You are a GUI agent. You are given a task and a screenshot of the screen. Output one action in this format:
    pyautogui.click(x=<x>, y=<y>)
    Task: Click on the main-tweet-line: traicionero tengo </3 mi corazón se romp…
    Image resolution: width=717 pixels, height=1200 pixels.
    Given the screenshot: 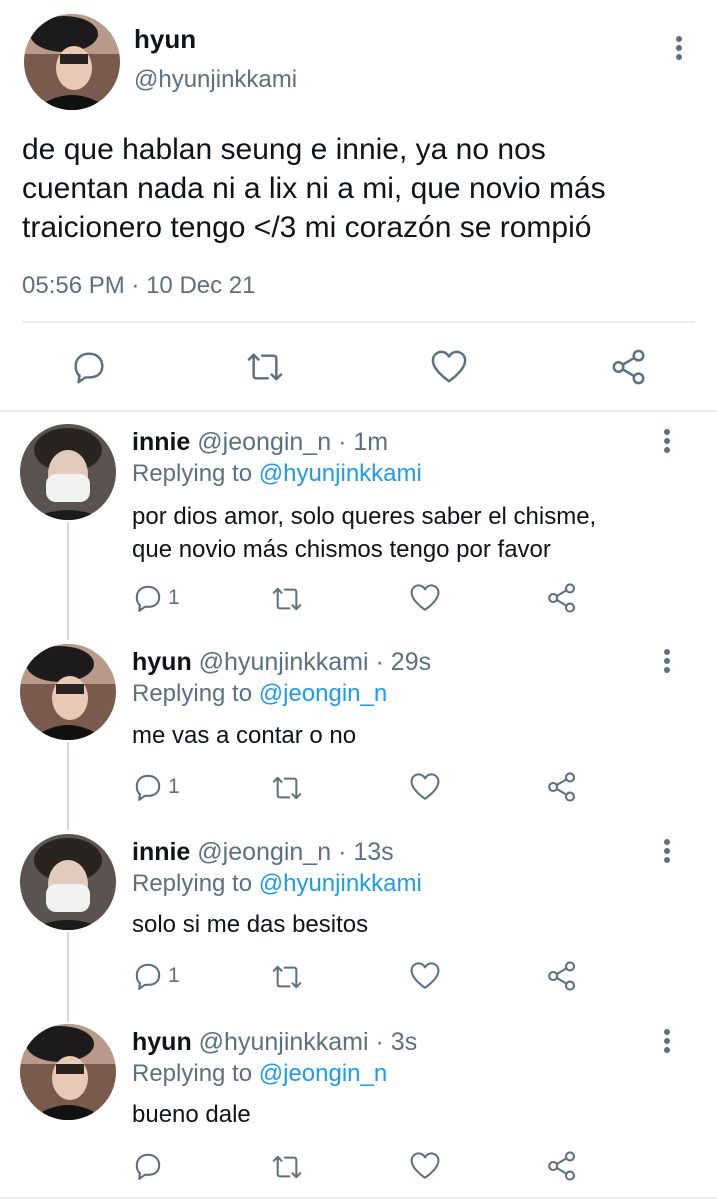 What is the action you would take?
    pyautogui.click(x=307, y=227)
    